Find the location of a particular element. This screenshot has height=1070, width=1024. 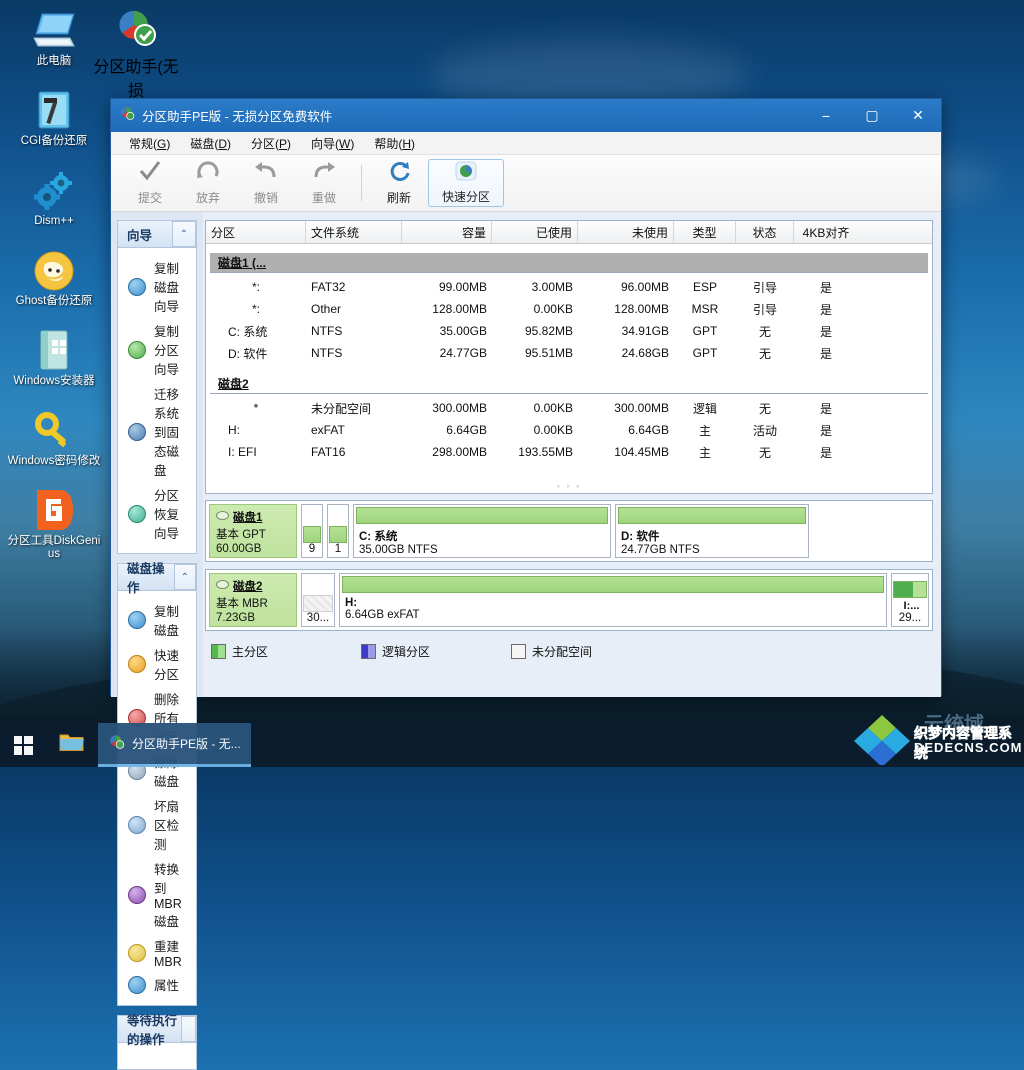

table-row: H: exFAT 6.64GB 0.00KB 6.64GB 主 活动 是 is located at coordinates (569, 430).